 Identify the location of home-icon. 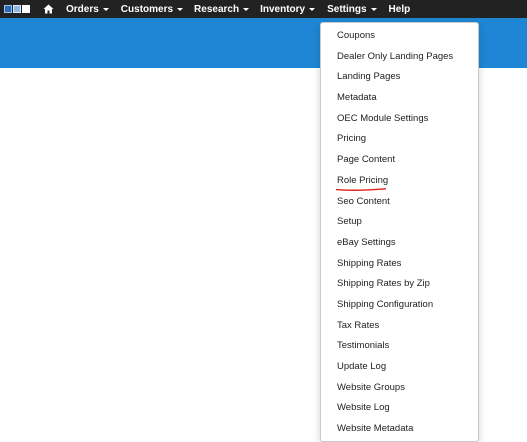
(48, 9).